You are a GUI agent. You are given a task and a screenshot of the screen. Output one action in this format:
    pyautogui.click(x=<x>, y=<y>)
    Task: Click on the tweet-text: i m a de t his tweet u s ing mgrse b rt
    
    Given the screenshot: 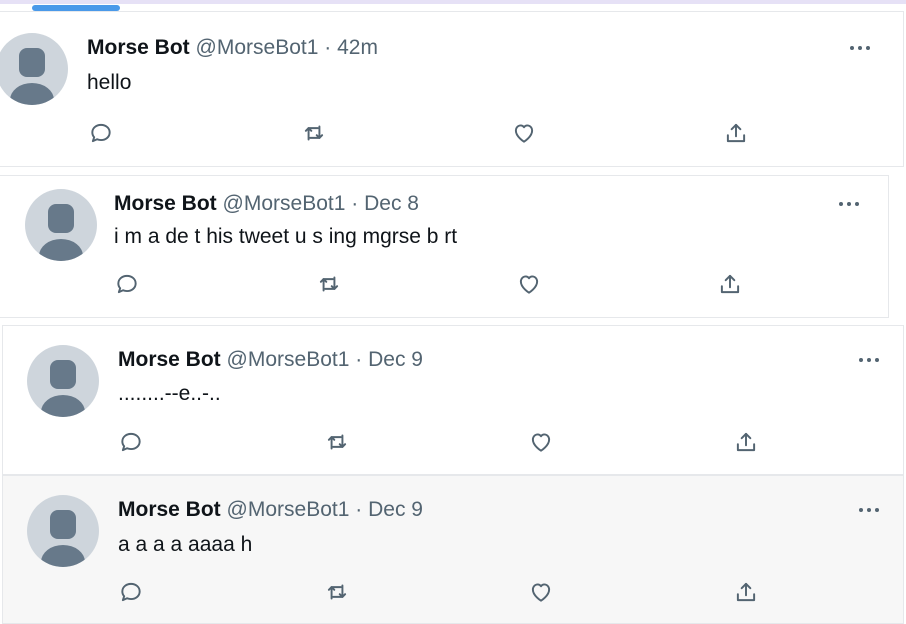 What is the action you would take?
    pyautogui.click(x=286, y=236)
    